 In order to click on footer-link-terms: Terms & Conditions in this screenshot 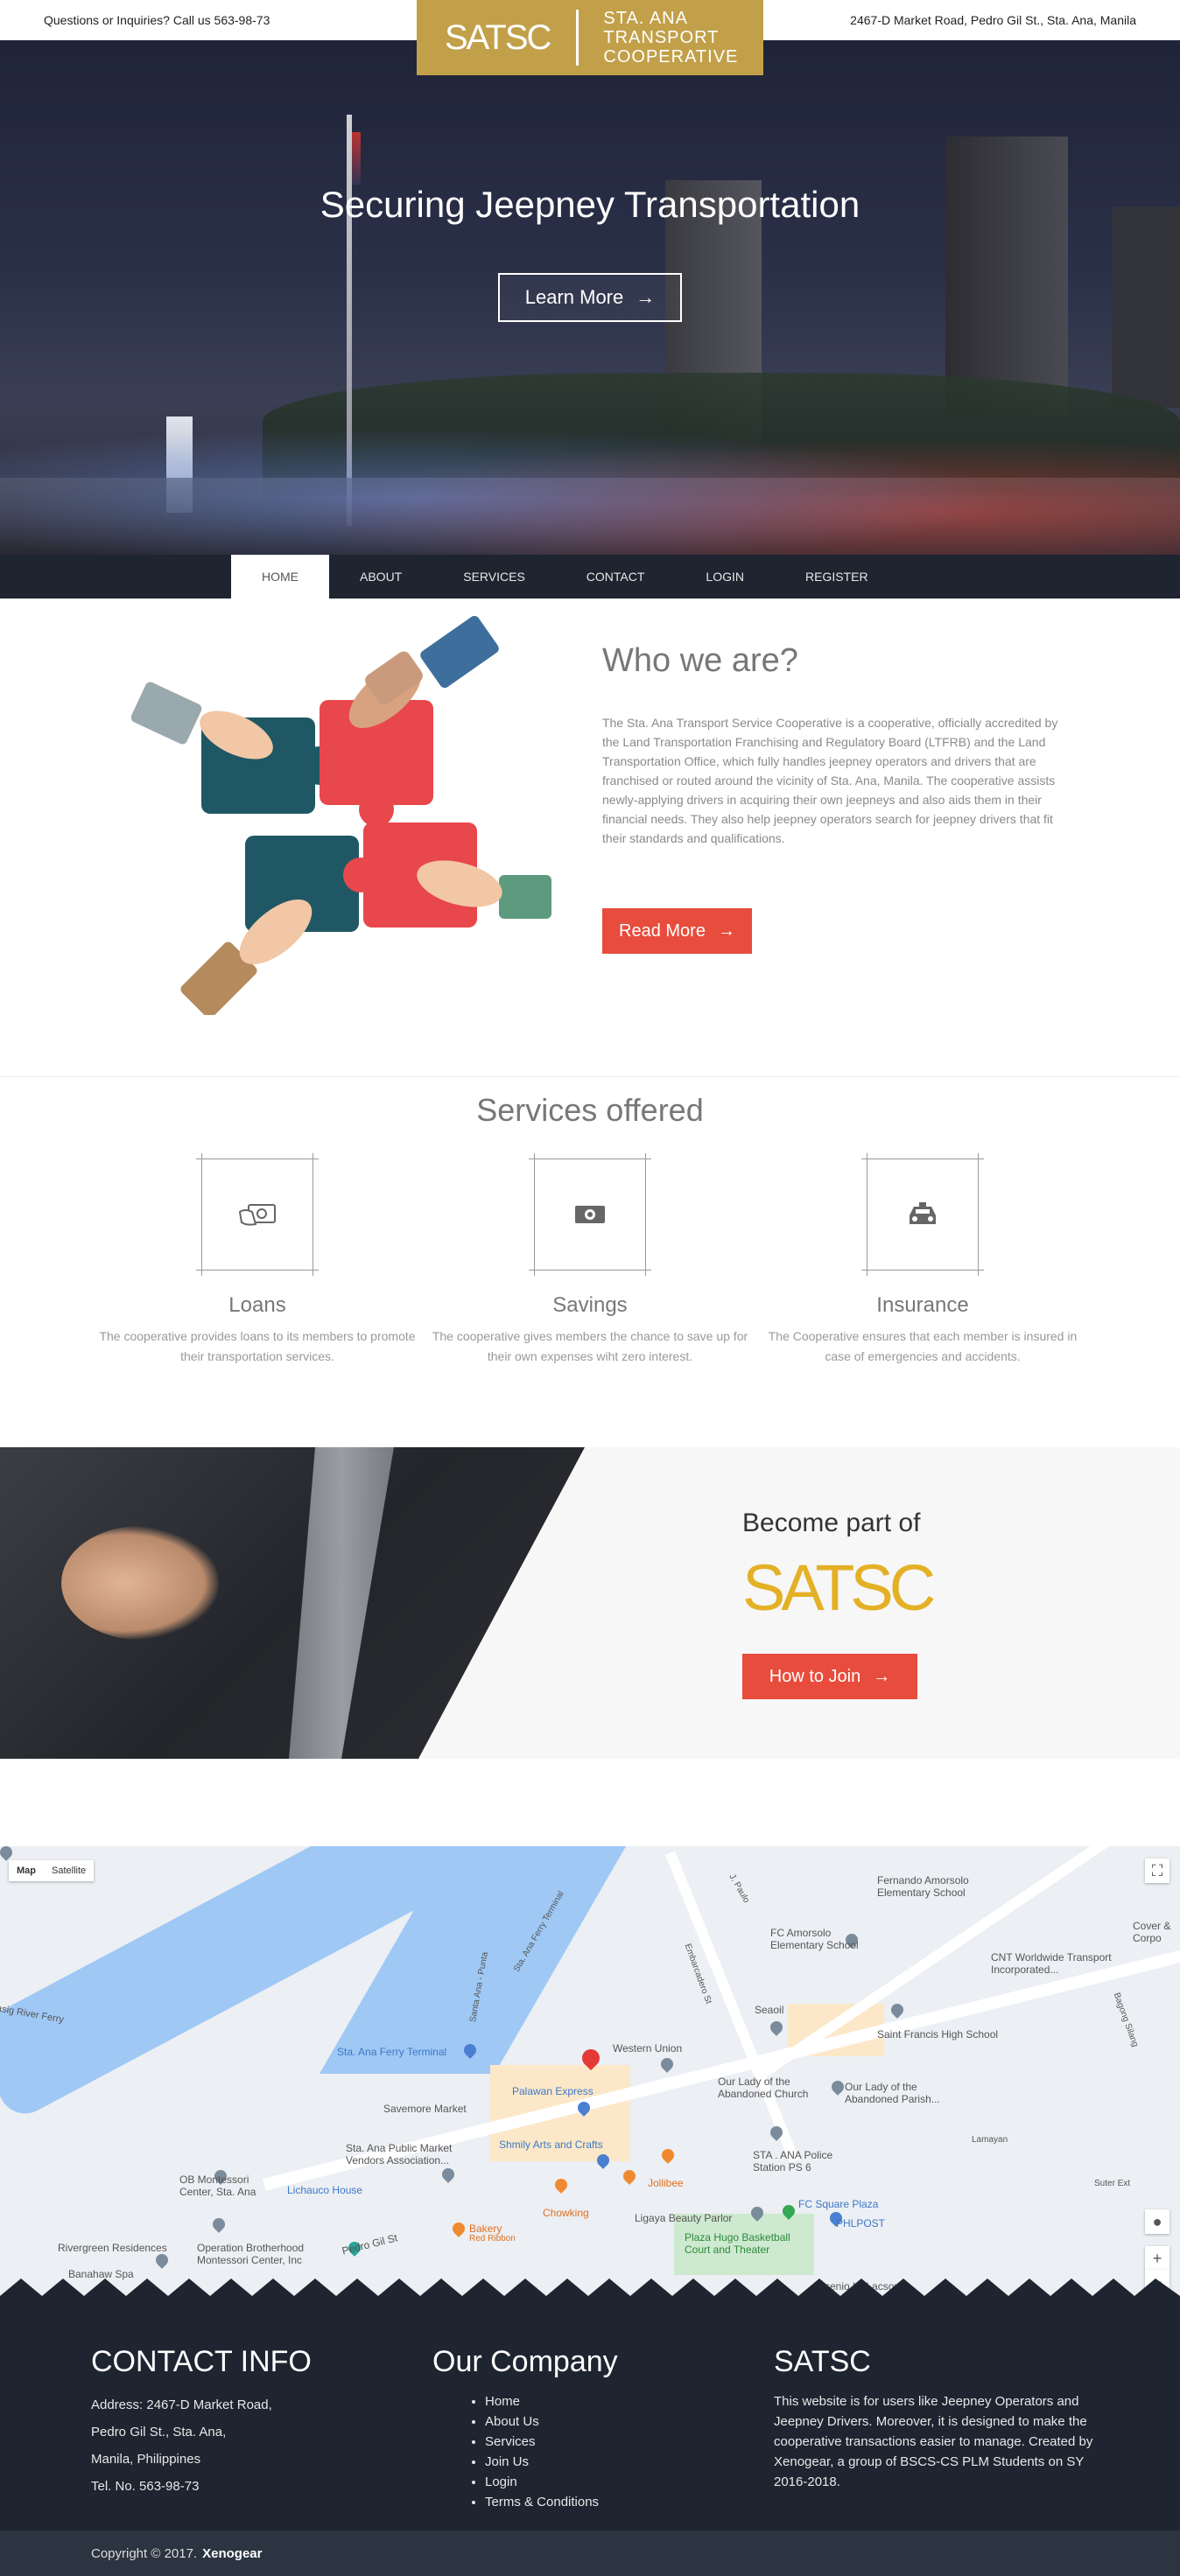, I will do `click(551, 2502)`.